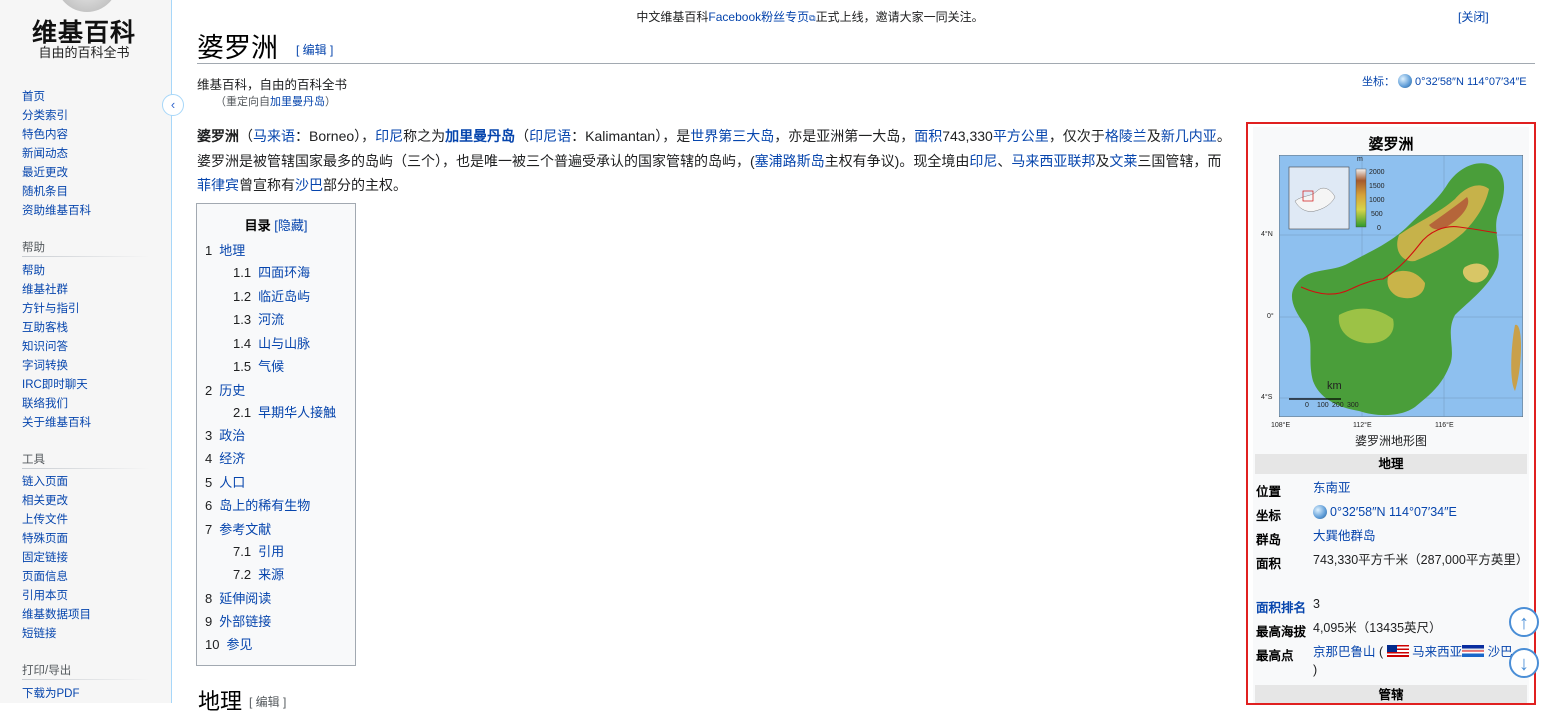 The width and height of the screenshot is (1558, 716). I want to click on scroll-up-icon: ↑, so click(1524, 622).